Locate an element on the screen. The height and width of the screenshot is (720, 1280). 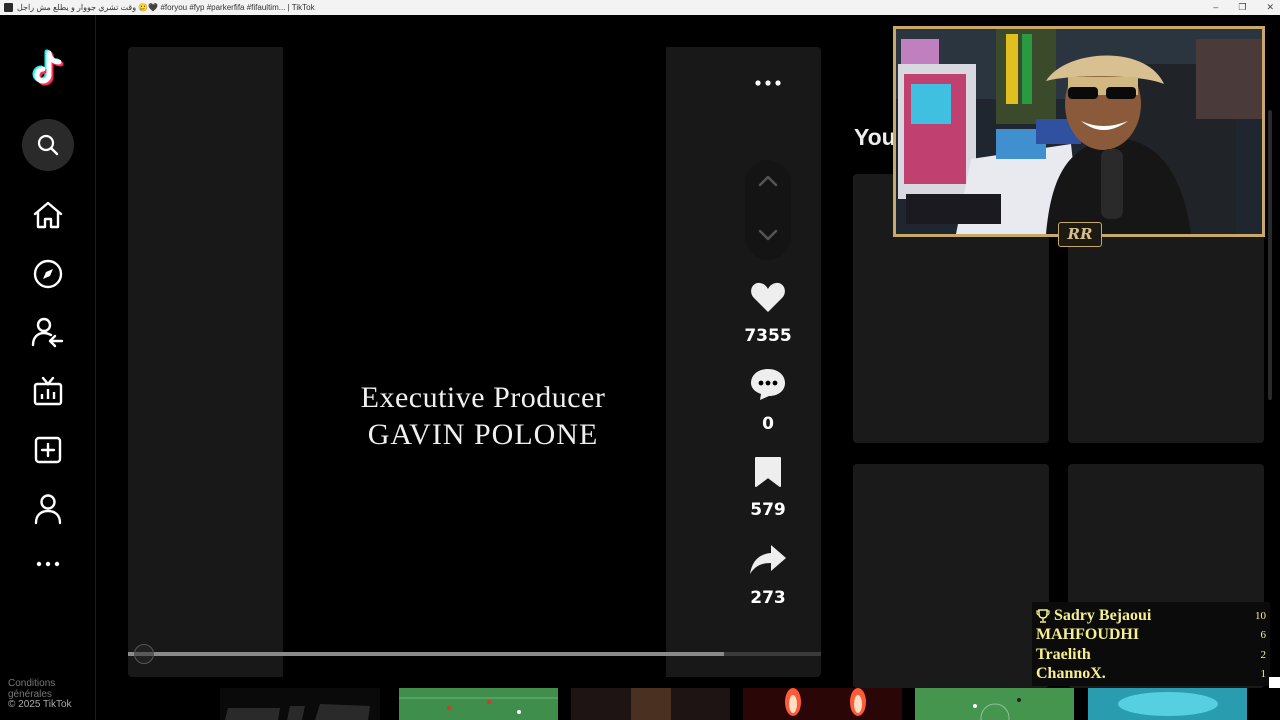
pyrotechnics-image is located at coordinates (822, 704).